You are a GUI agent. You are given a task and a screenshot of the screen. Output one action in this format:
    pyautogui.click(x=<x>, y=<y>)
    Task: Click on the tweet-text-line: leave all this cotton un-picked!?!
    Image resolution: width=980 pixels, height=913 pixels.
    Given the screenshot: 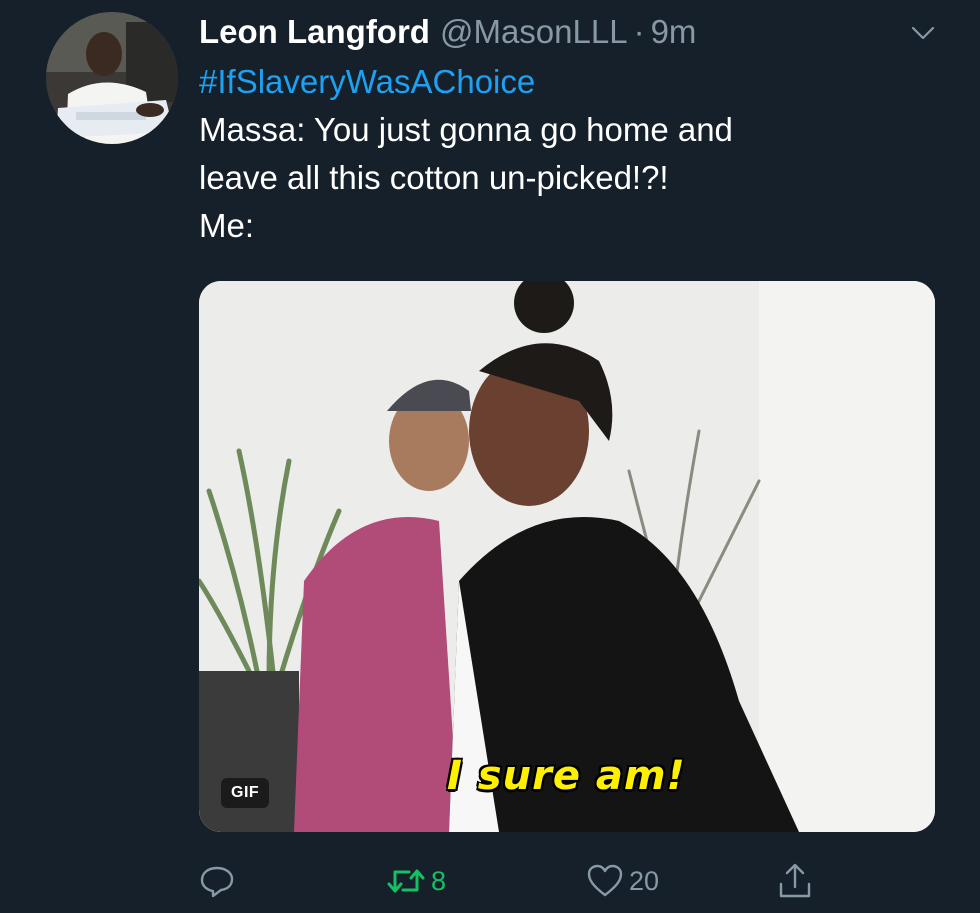 What is the action you would take?
    pyautogui.click(x=434, y=177)
    